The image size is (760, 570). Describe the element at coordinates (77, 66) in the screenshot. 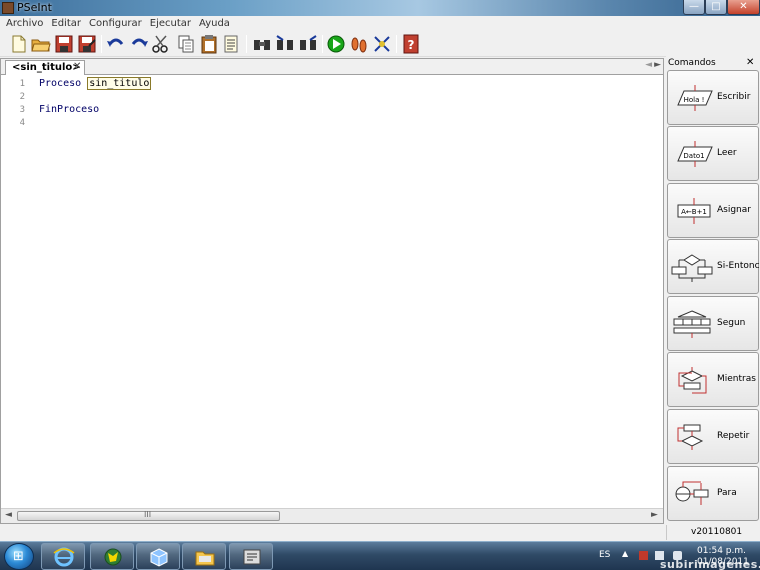

I see `tab-close-icon: ✕` at that location.